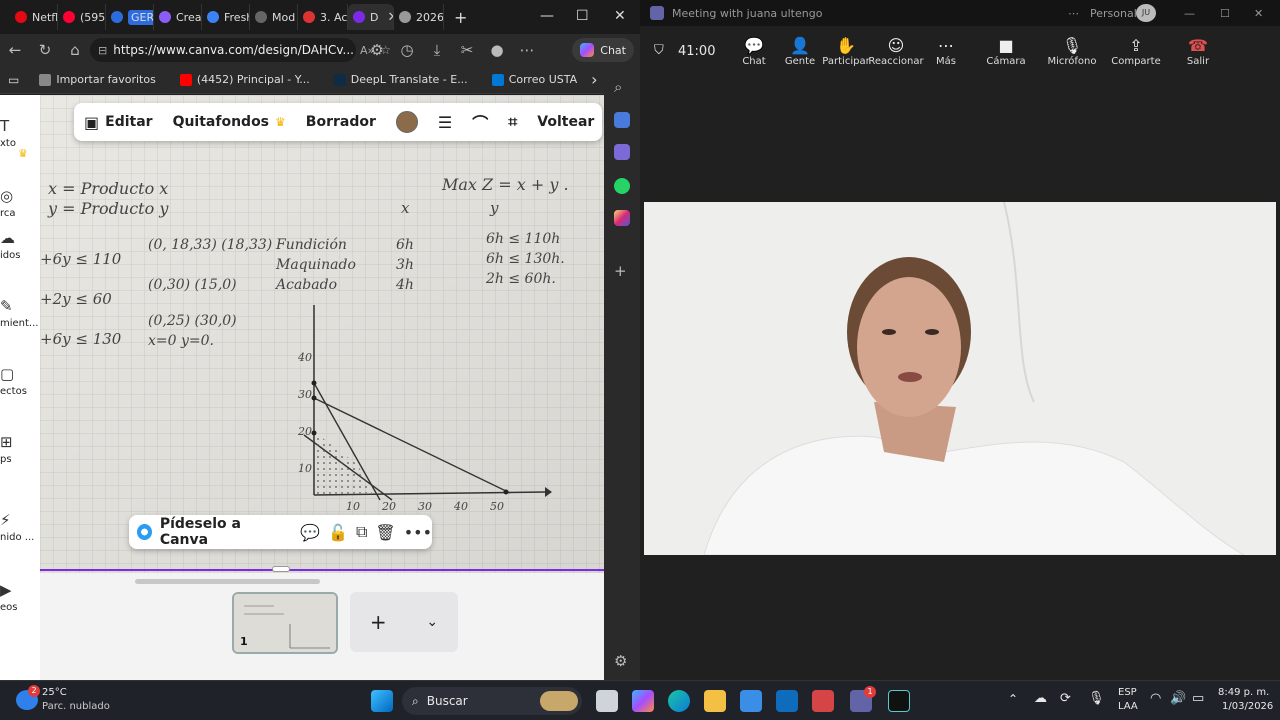  I want to click on photos-icon, so click(823, 701).